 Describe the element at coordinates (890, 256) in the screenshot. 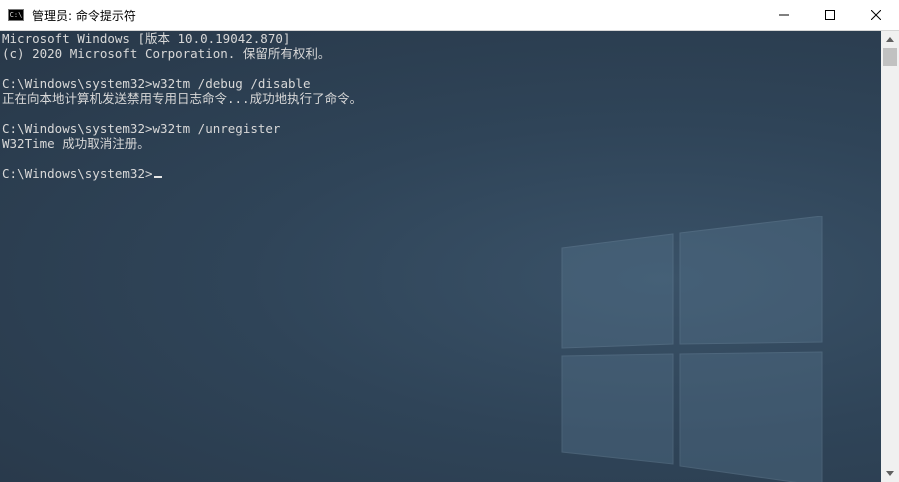

I see `vertical-scrollbar` at that location.